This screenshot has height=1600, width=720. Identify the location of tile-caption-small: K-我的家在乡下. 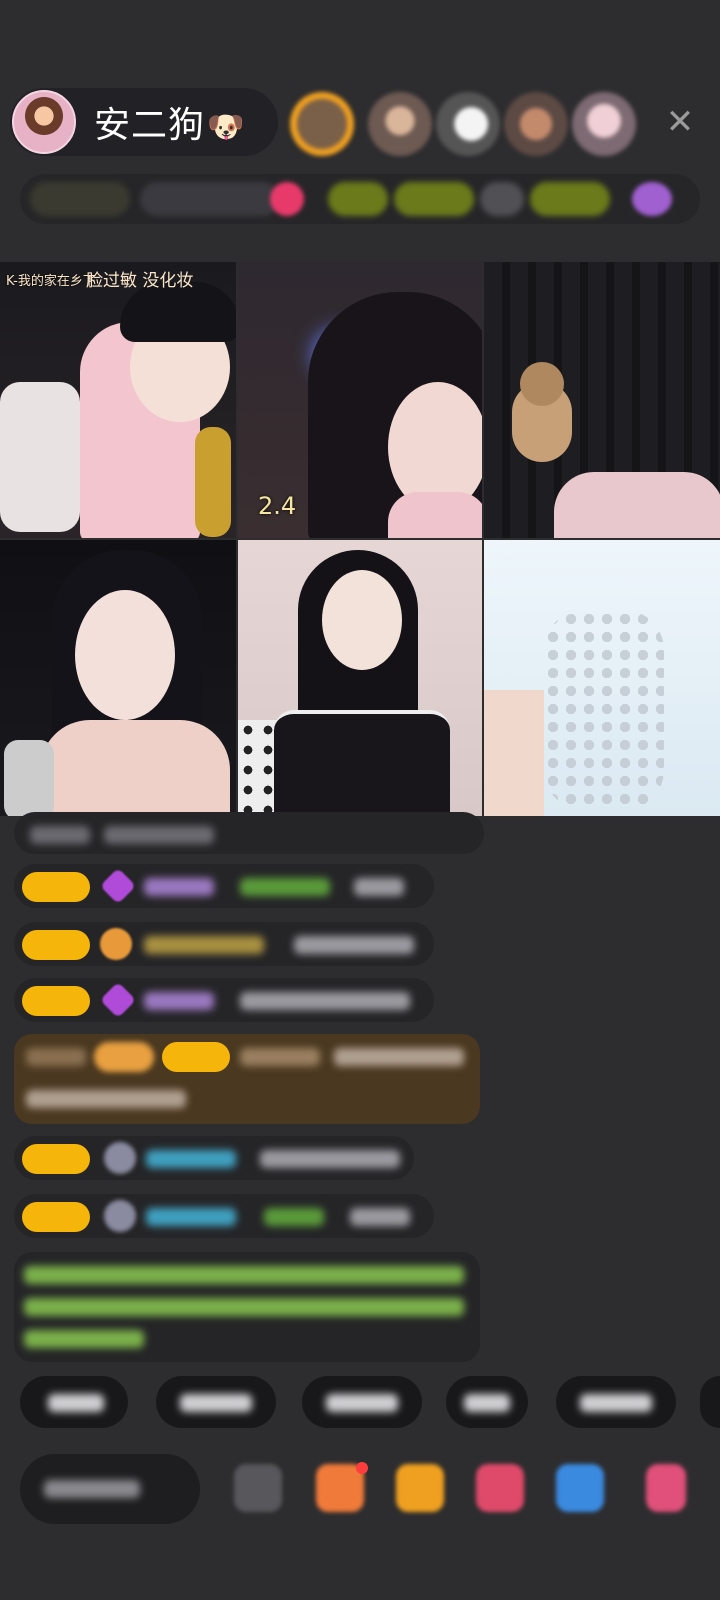
(51, 281).